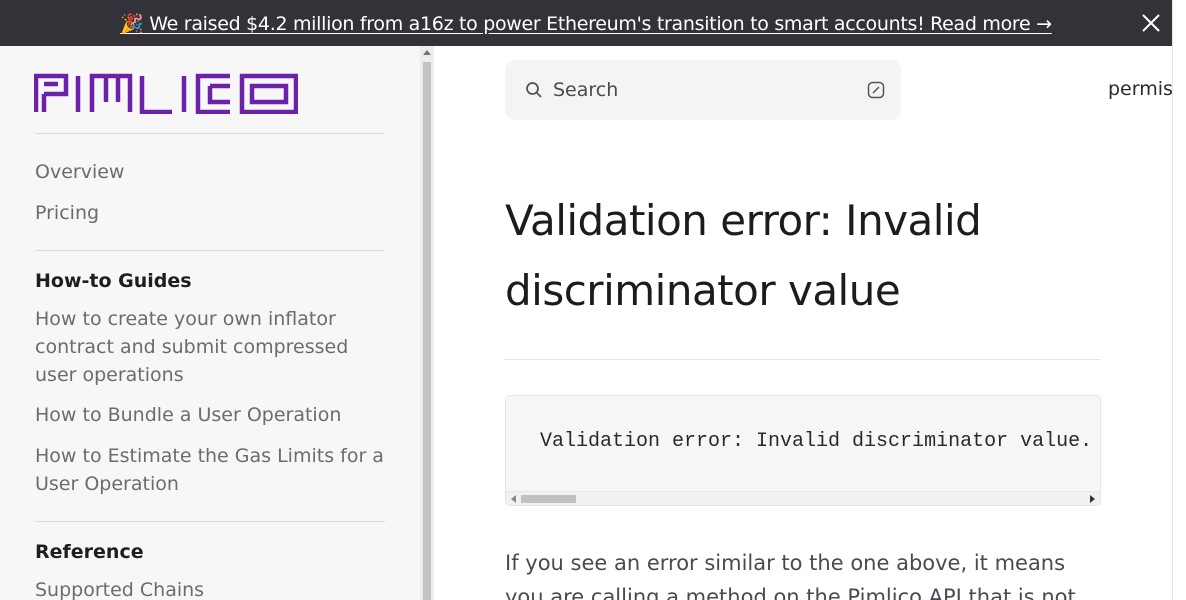 This screenshot has width=1186, height=600. I want to click on sidebar-item-supported-chains: Supported Chains, so click(212, 588).